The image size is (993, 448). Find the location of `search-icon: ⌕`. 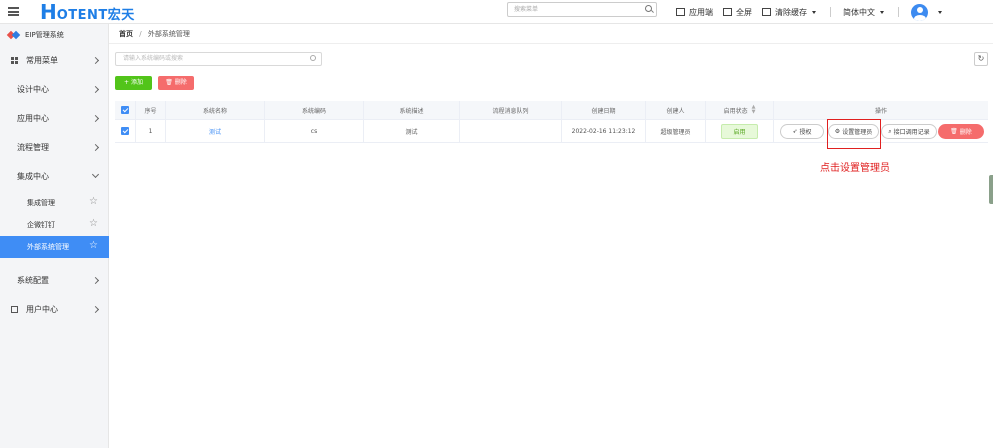

search-icon: ⌕ is located at coordinates (890, 131).